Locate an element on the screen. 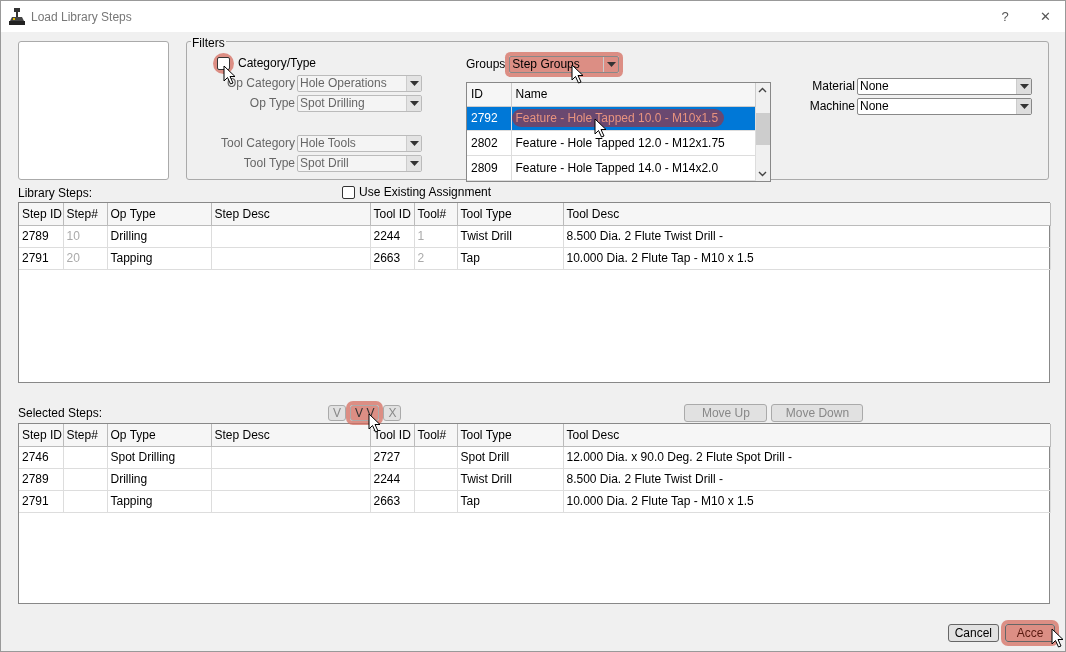 The image size is (1066, 652). field-label: Tool Type is located at coordinates (269, 163).